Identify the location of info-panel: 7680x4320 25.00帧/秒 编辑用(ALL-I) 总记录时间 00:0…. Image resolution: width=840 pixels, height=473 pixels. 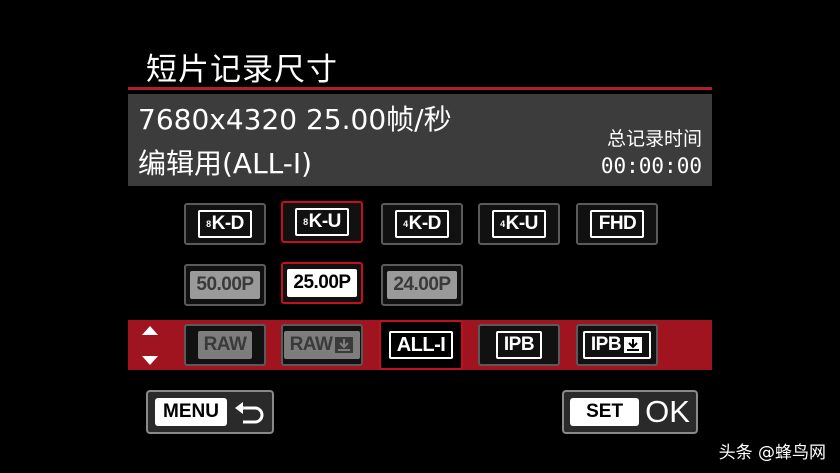
(420, 140).